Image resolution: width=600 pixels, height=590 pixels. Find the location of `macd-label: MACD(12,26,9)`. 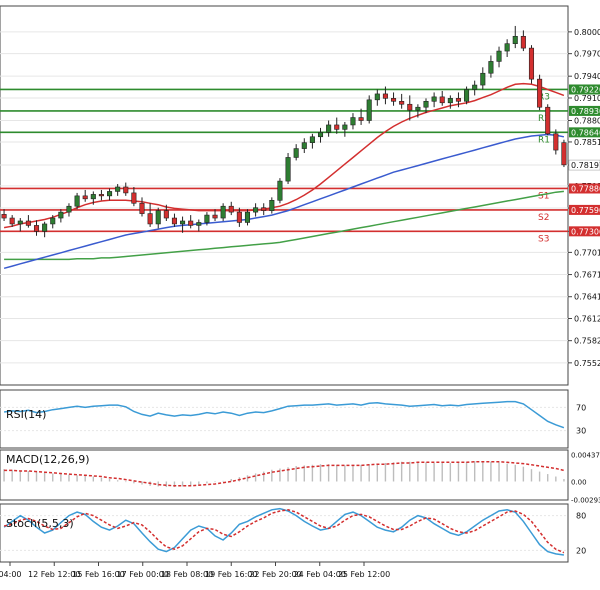

macd-label: MACD(12,26,9) is located at coordinates (48, 459).